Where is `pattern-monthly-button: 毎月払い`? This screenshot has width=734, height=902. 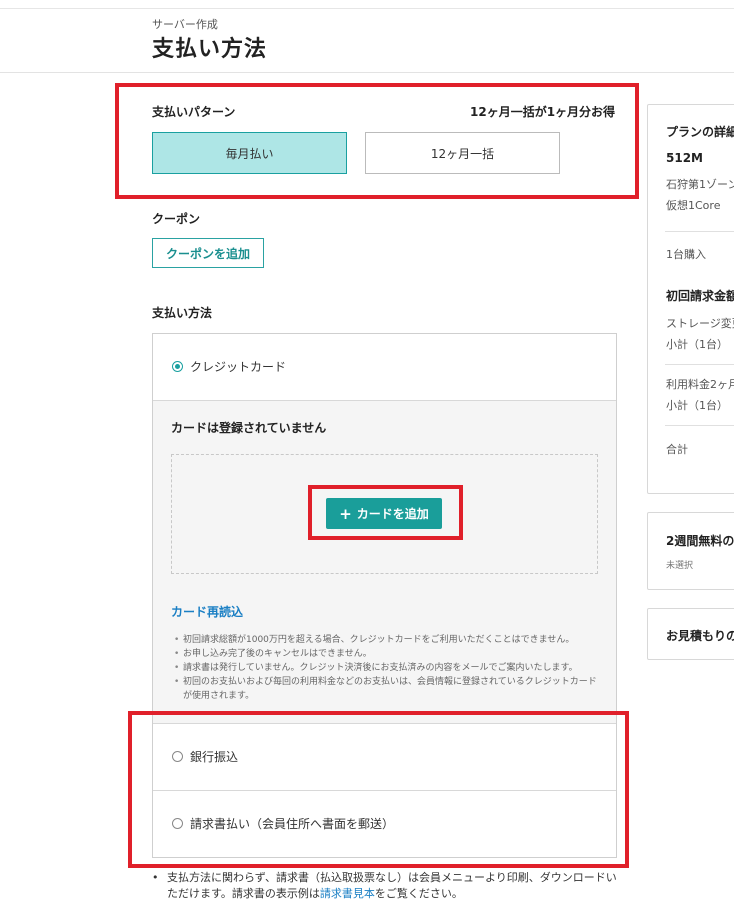
pattern-monthly-button: 毎月払い is located at coordinates (249, 153).